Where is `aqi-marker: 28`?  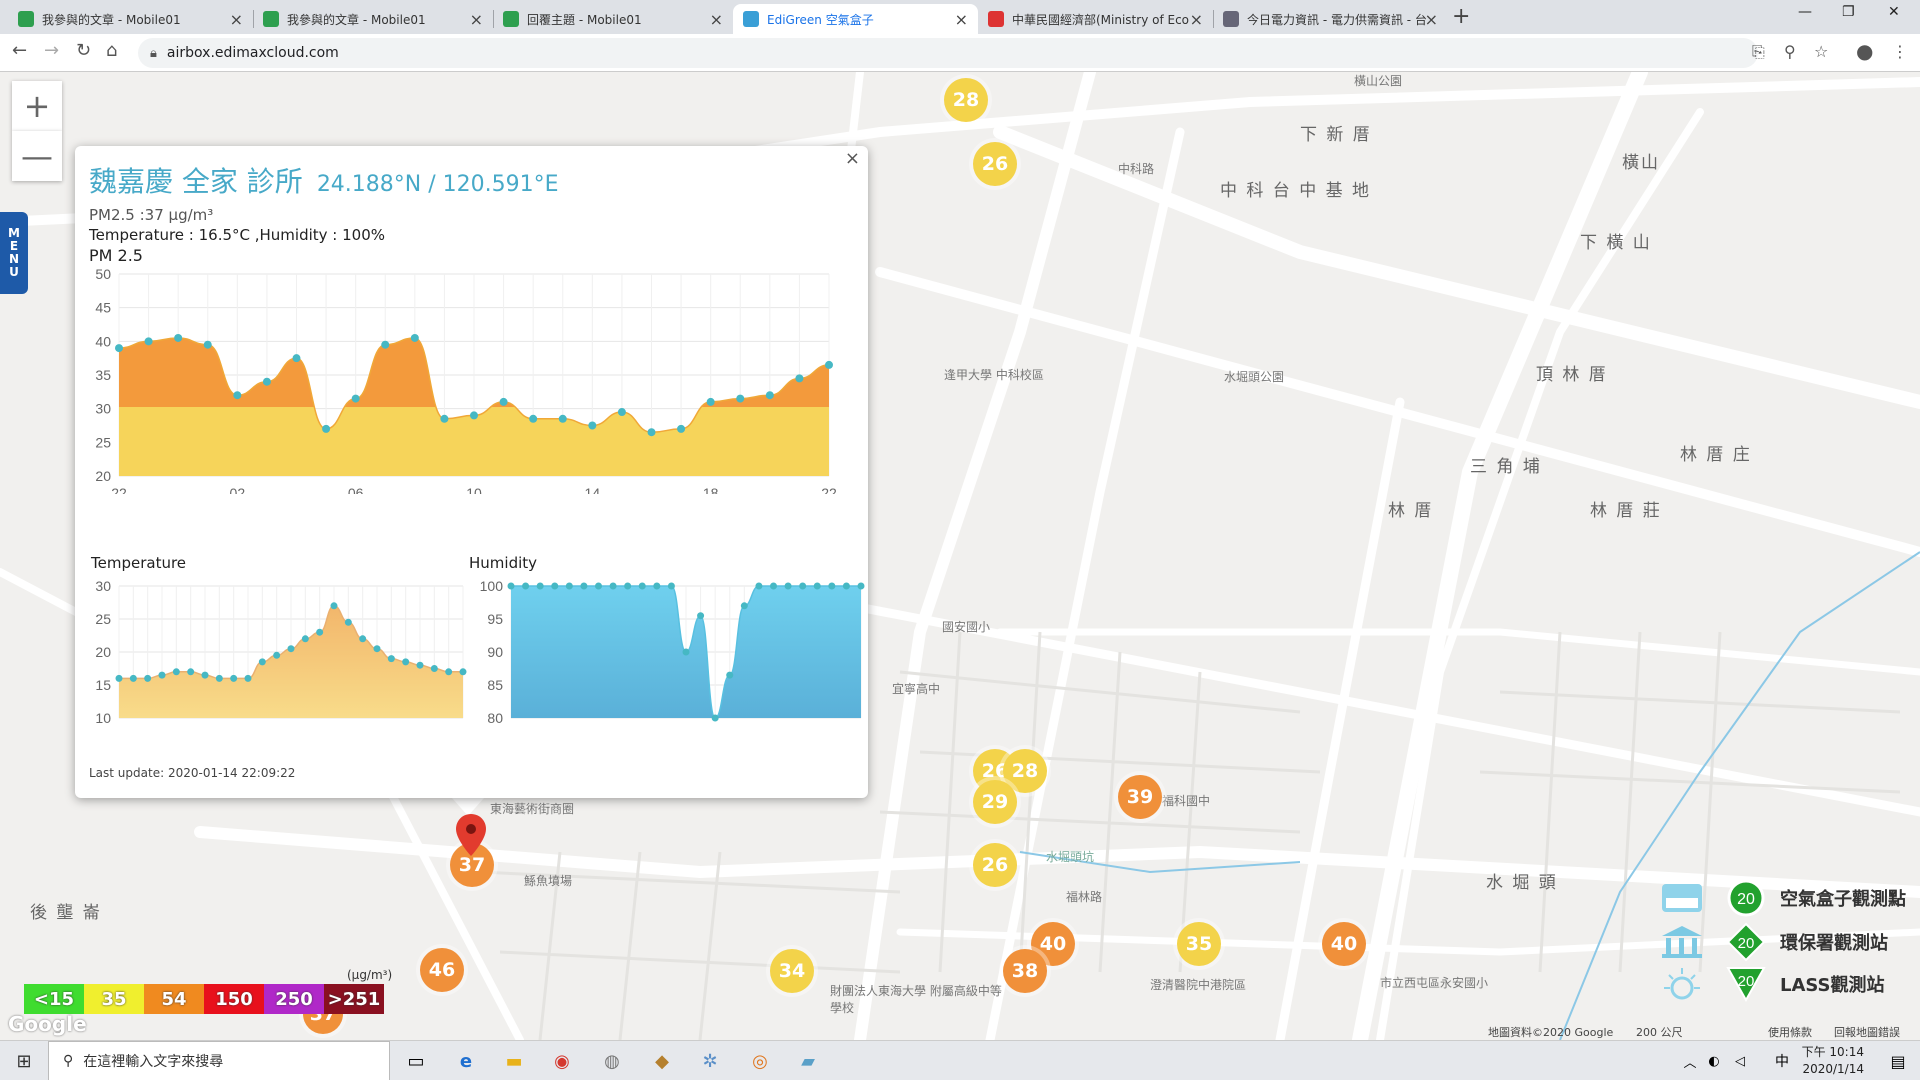
aqi-marker: 28 is located at coordinates (966, 100).